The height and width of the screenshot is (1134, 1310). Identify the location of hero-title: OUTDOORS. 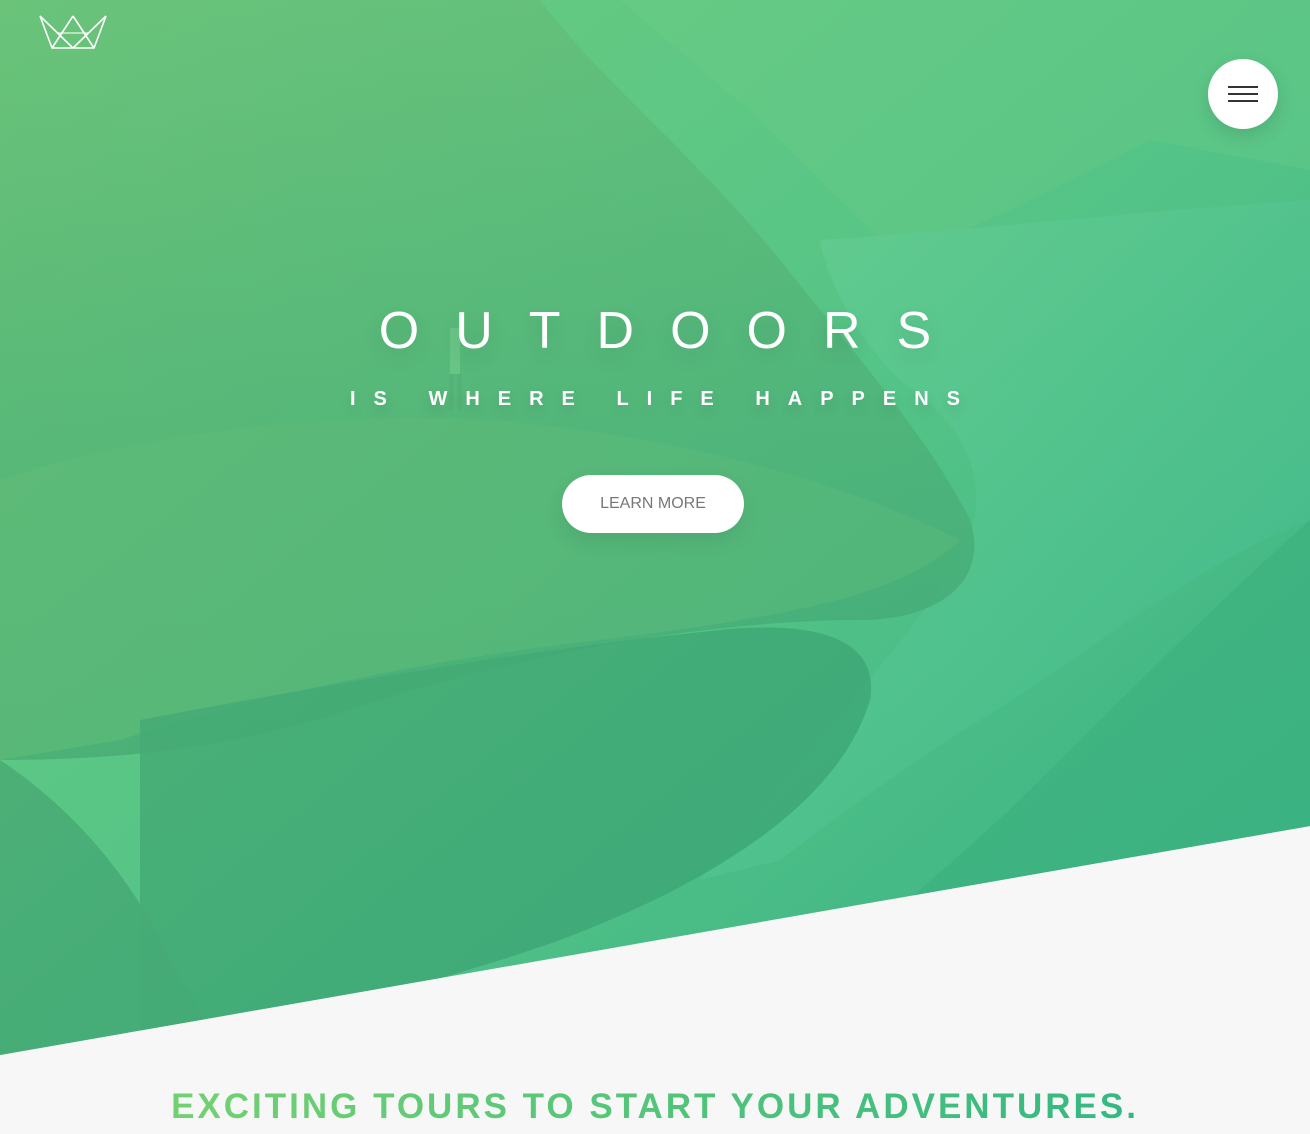
(673, 331).